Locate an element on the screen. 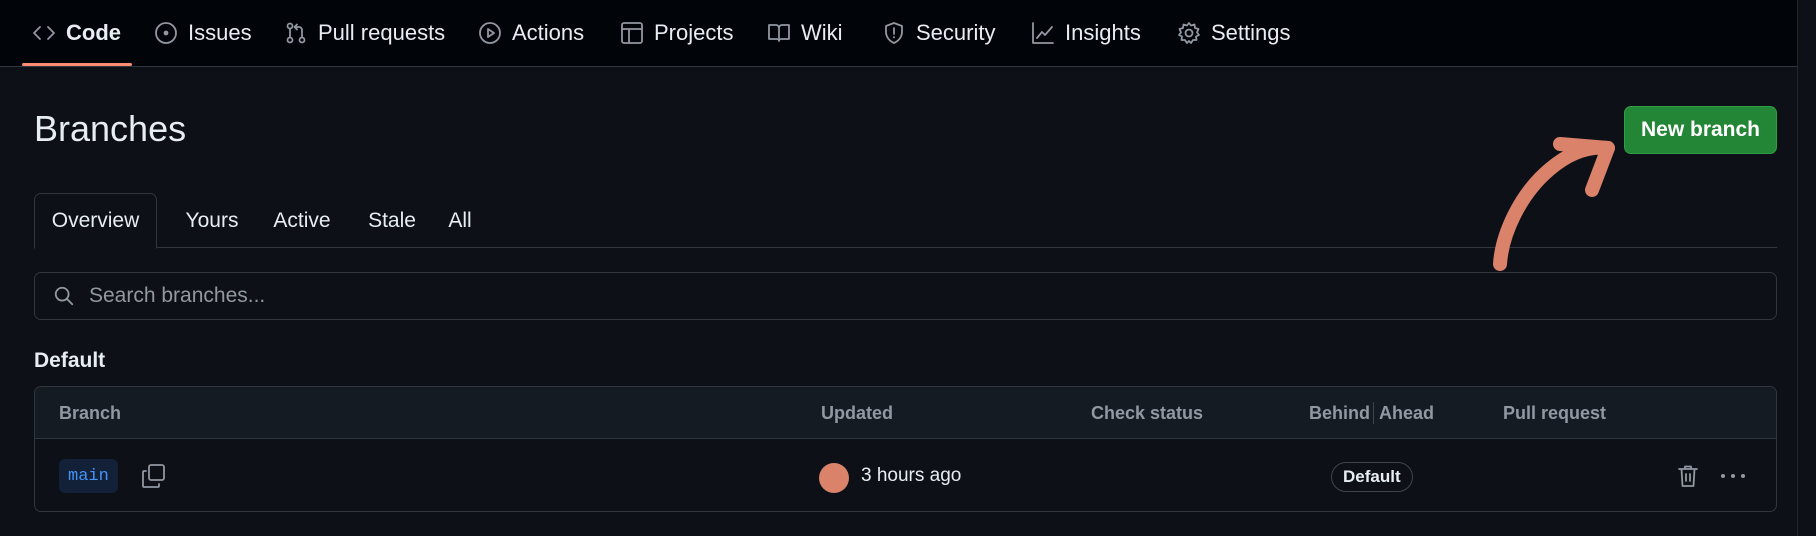 The width and height of the screenshot is (1816, 536). updated-time: 3 hours ago is located at coordinates (911, 475).